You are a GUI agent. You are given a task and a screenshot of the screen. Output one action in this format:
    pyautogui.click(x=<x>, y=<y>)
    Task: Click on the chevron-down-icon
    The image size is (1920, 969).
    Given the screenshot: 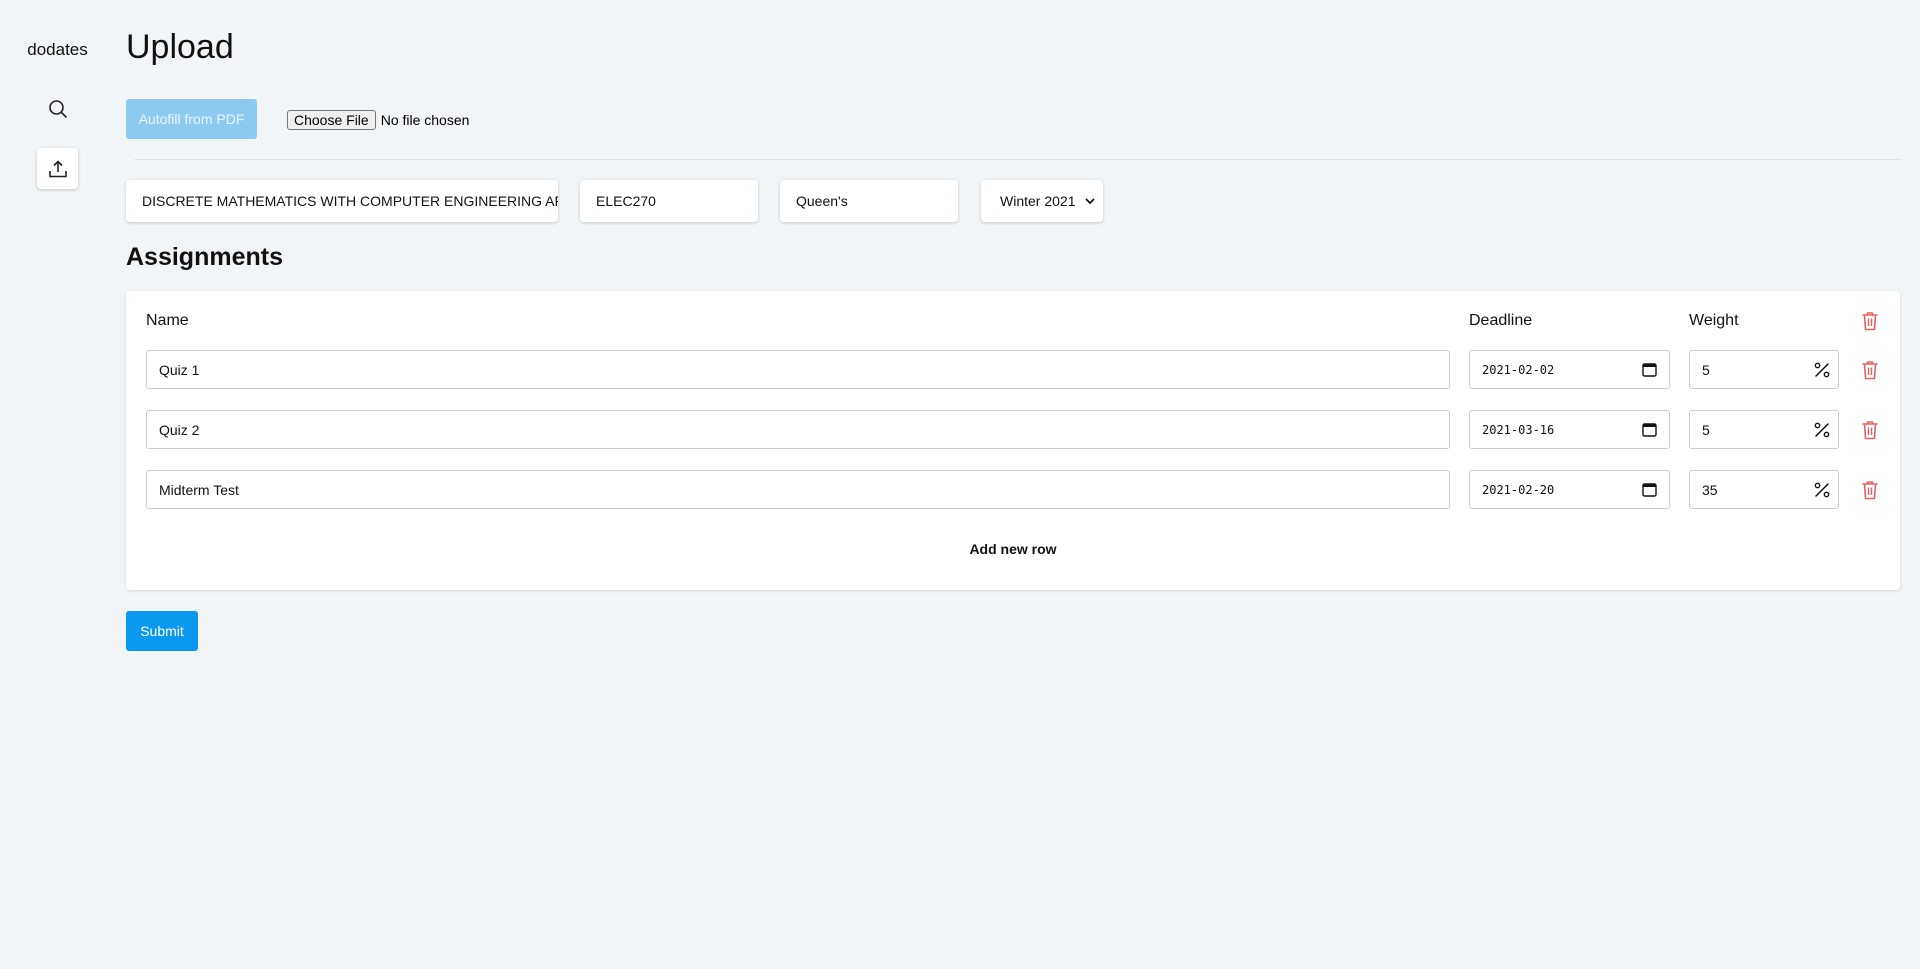 What is the action you would take?
    pyautogui.click(x=1090, y=201)
    